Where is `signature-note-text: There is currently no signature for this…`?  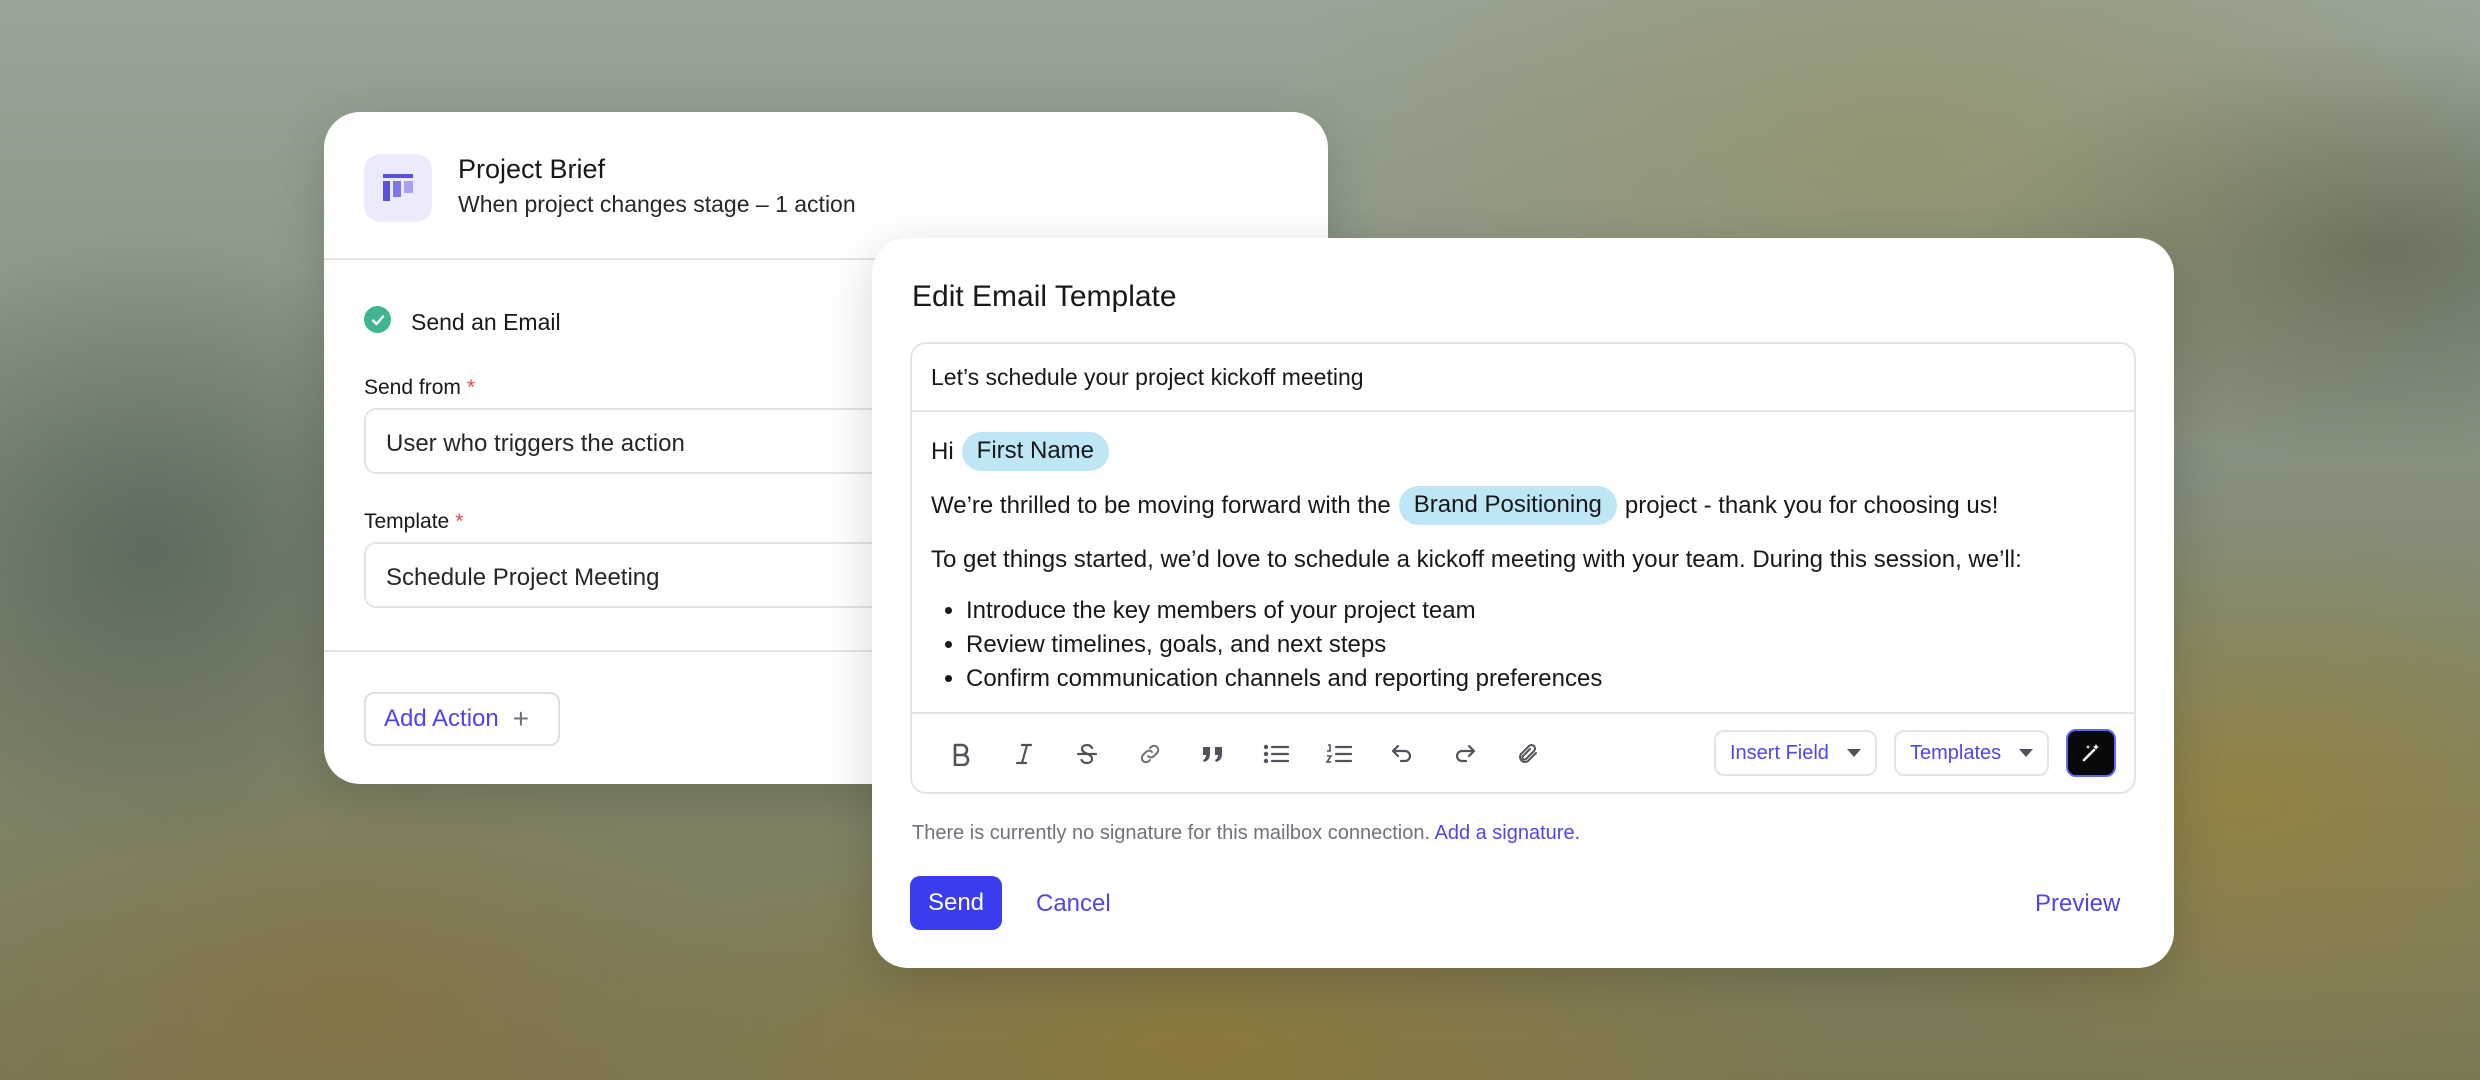
signature-note-text: There is currently no signature for this… is located at coordinates (1171, 833).